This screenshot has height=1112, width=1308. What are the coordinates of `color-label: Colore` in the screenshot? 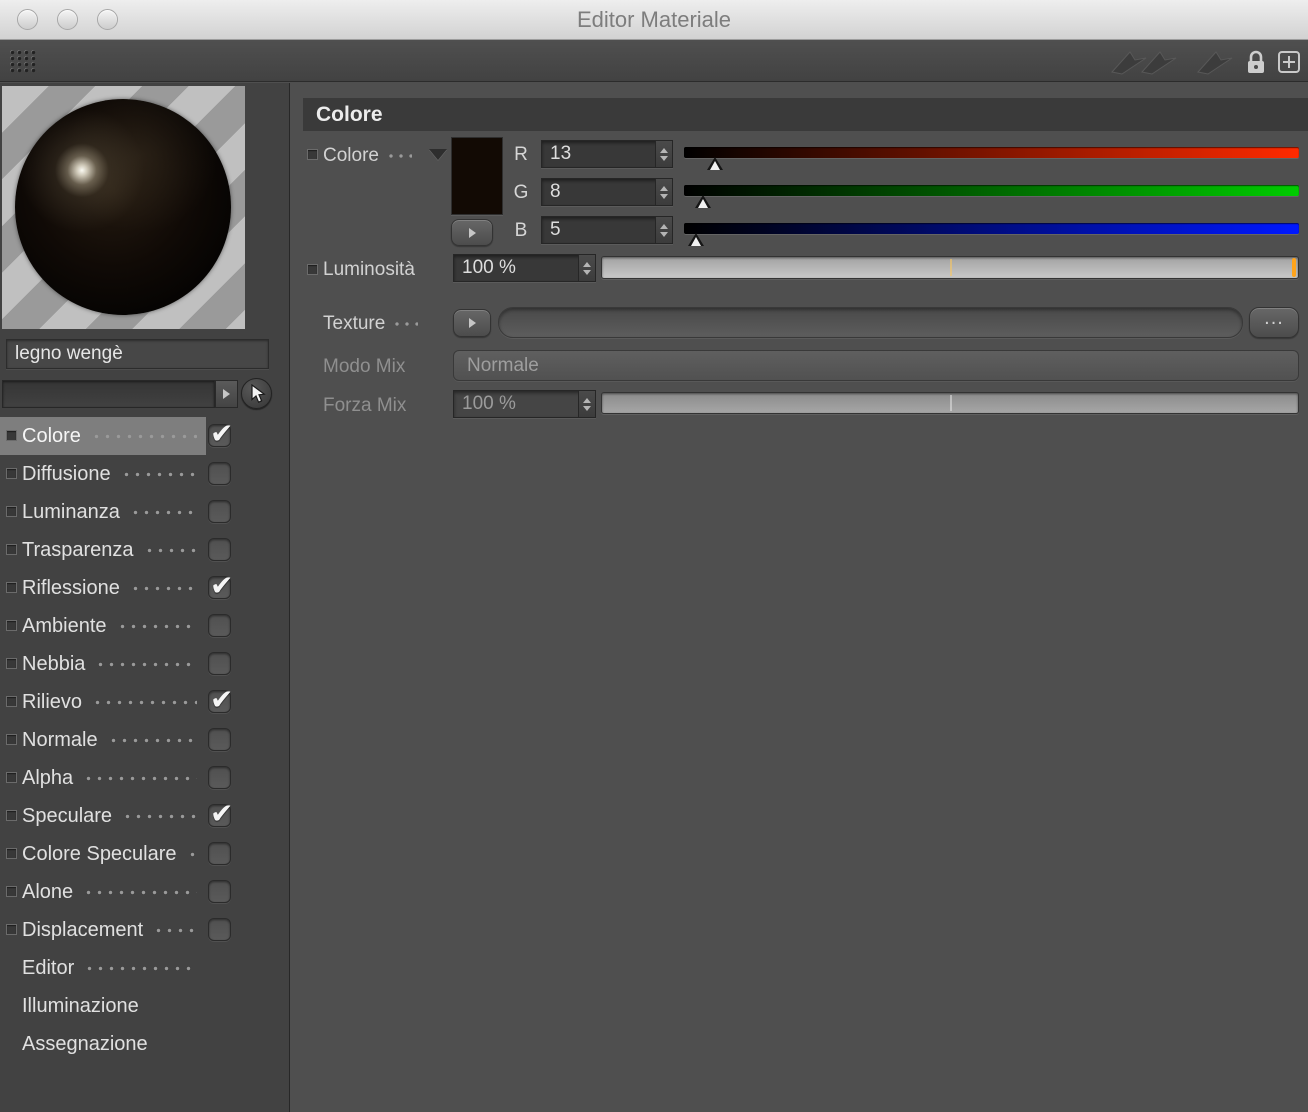 It's located at (367, 156).